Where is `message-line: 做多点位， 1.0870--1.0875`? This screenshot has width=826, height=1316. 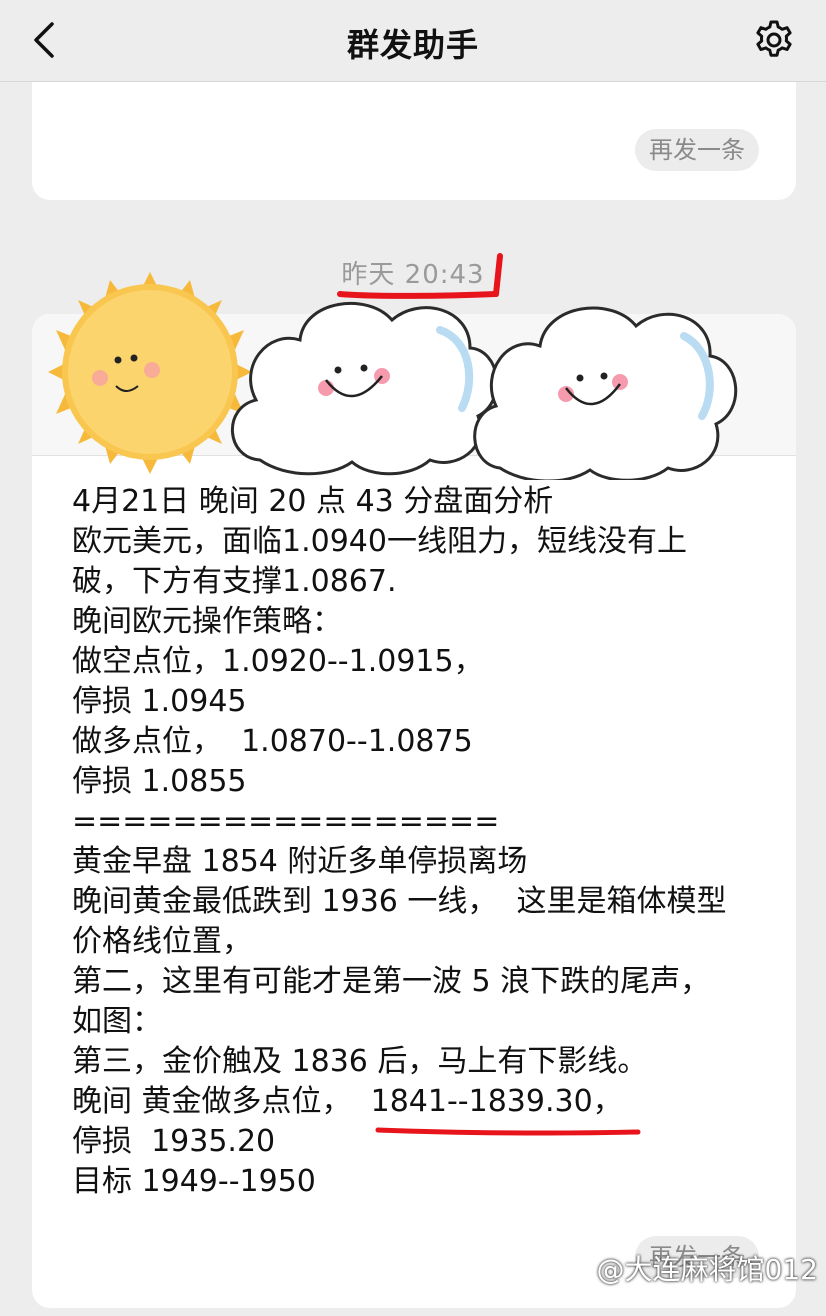
message-line: 做多点位， 1.0870--1.0875 is located at coordinates (272, 741).